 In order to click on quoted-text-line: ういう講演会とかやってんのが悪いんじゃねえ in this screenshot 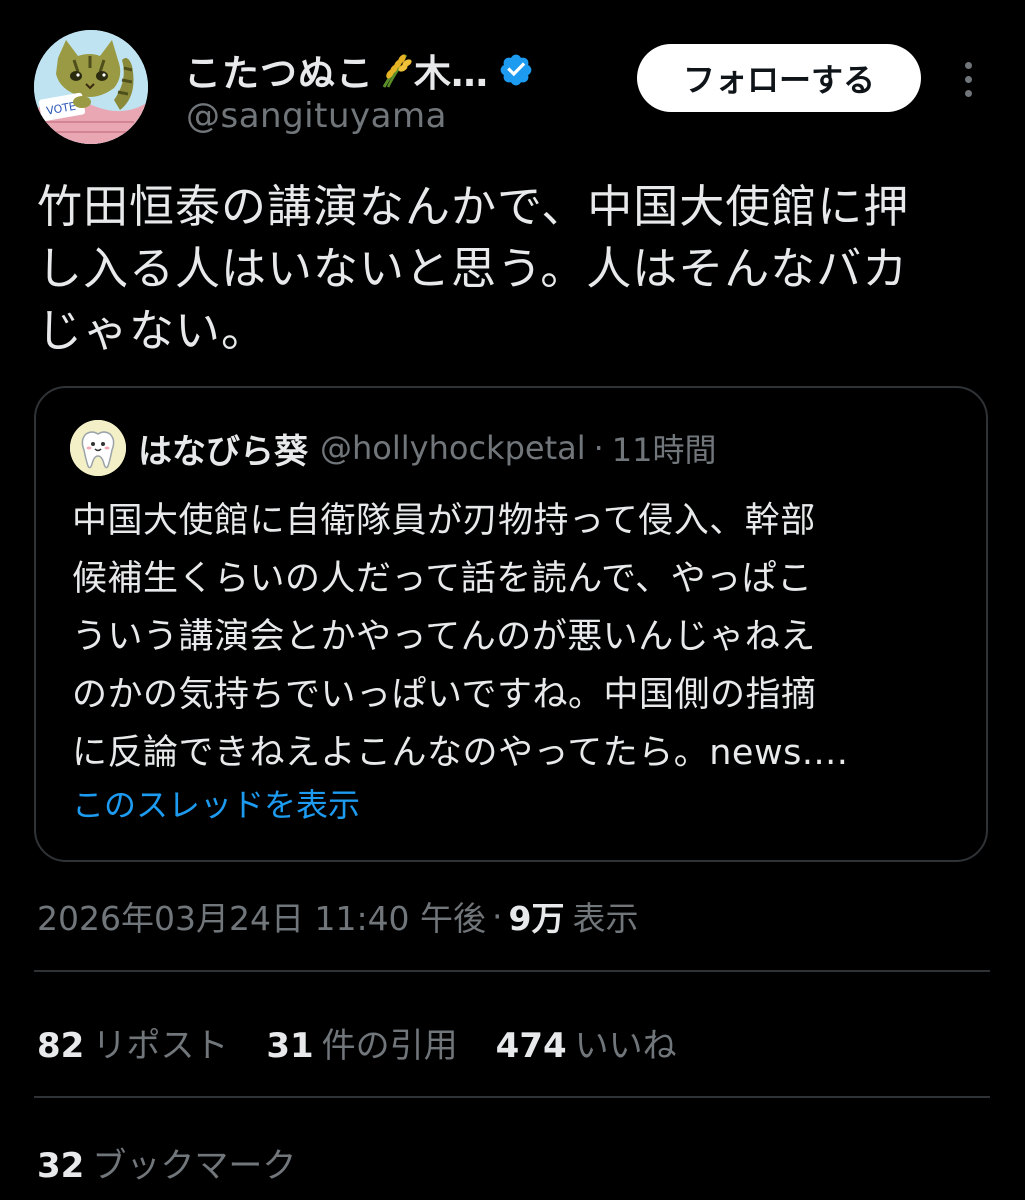, I will do `click(444, 637)`.